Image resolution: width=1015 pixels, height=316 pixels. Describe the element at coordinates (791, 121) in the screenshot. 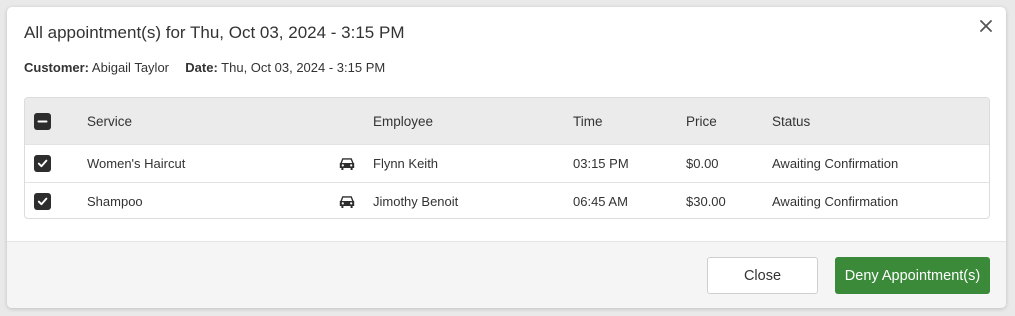

I see `header-status: Status` at that location.